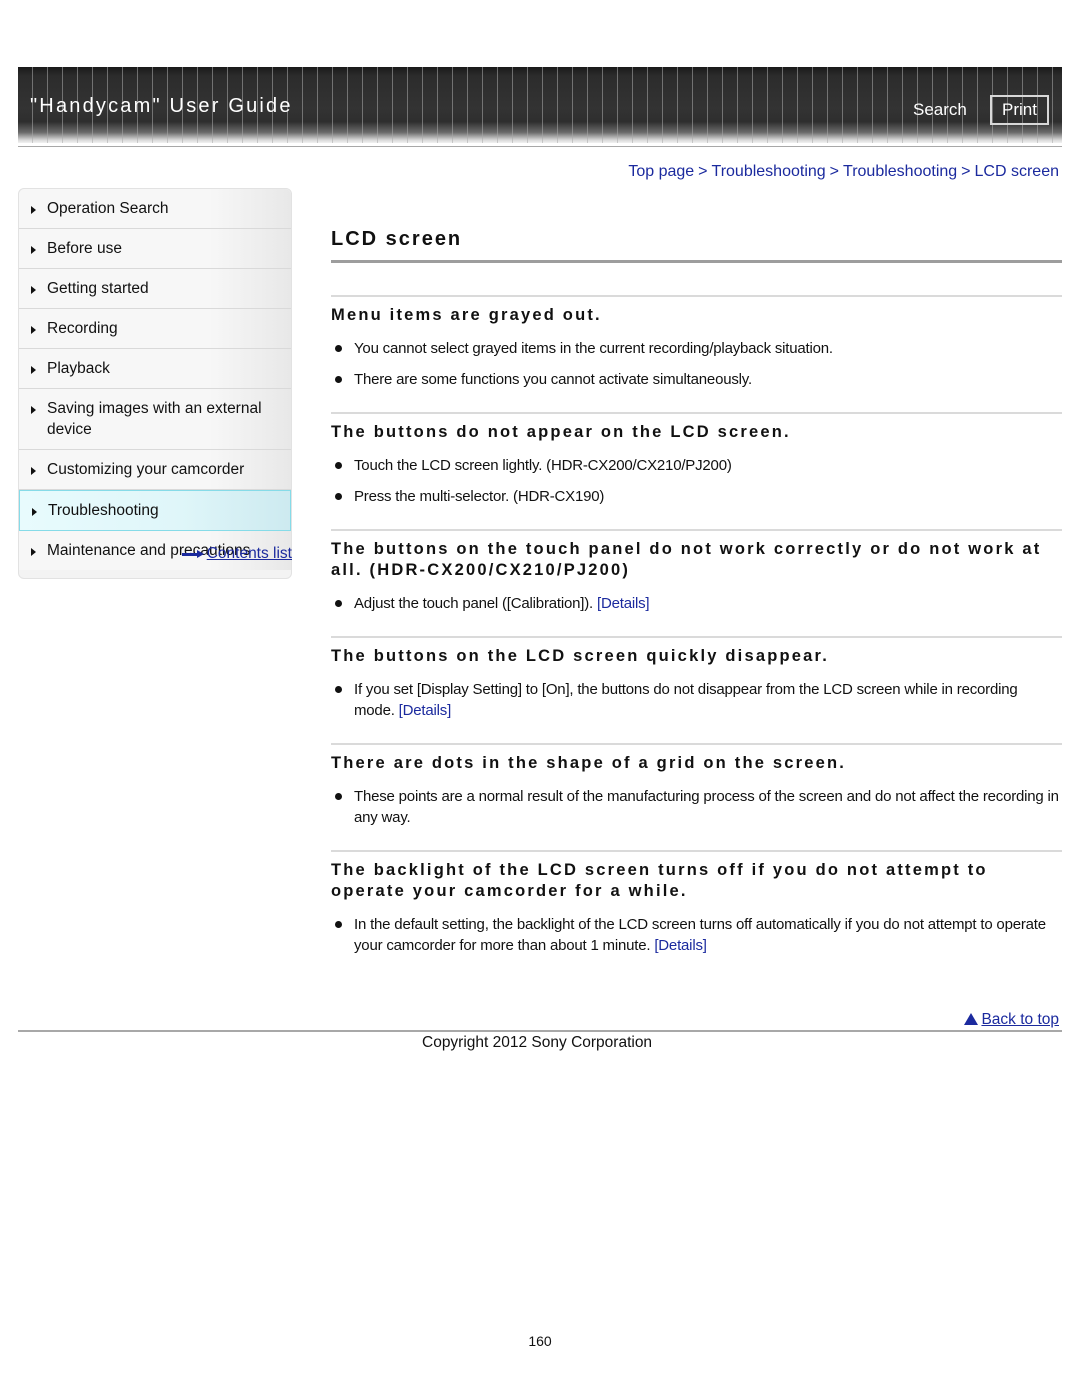 Image resolution: width=1080 pixels, height=1397 pixels. What do you see at coordinates (474, 603) in the screenshot?
I see `bullet-text: Adjust the touch panel ([Calibration]).` at bounding box center [474, 603].